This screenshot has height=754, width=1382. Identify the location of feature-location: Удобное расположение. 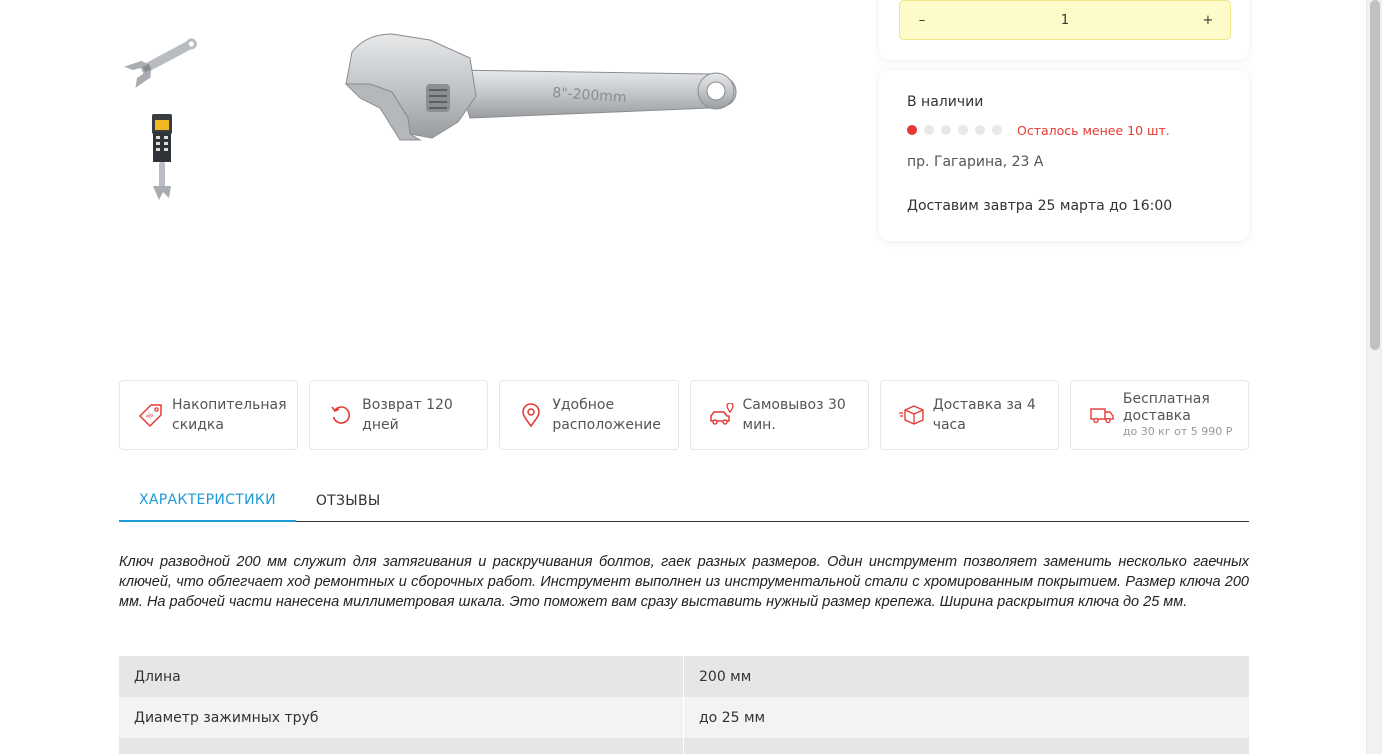
(589, 415).